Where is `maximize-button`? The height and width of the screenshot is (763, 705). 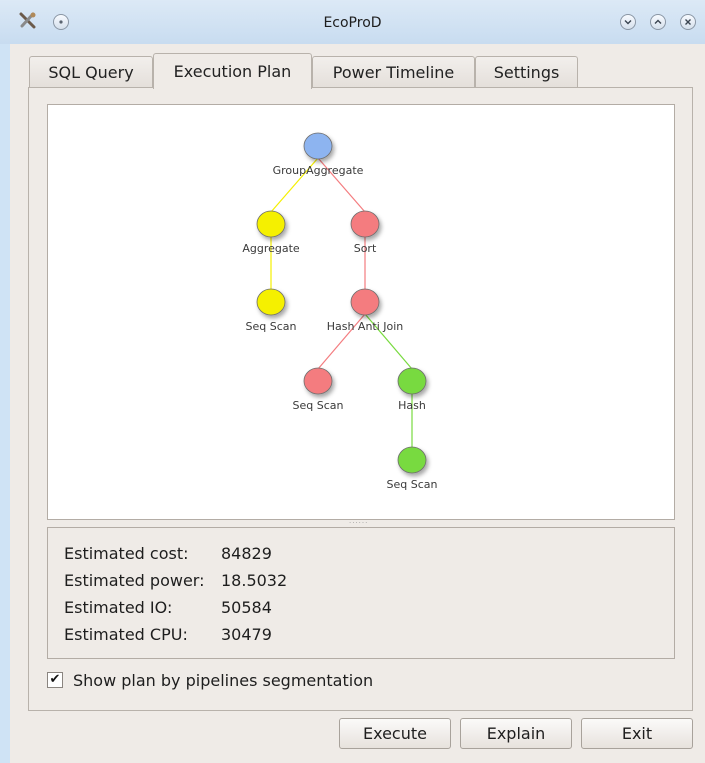 maximize-button is located at coordinates (658, 22).